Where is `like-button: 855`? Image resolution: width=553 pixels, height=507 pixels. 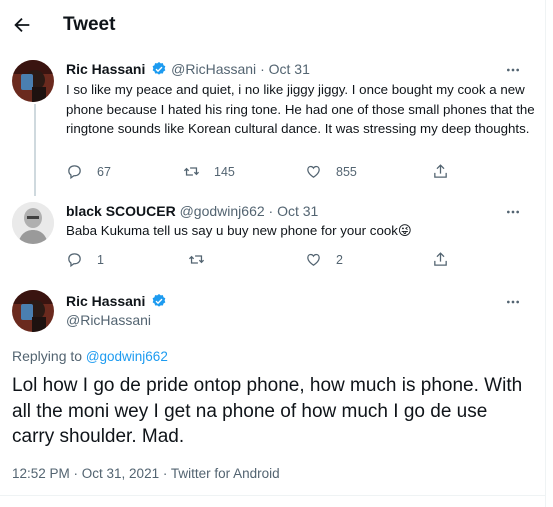 like-button: 855 is located at coordinates (331, 171).